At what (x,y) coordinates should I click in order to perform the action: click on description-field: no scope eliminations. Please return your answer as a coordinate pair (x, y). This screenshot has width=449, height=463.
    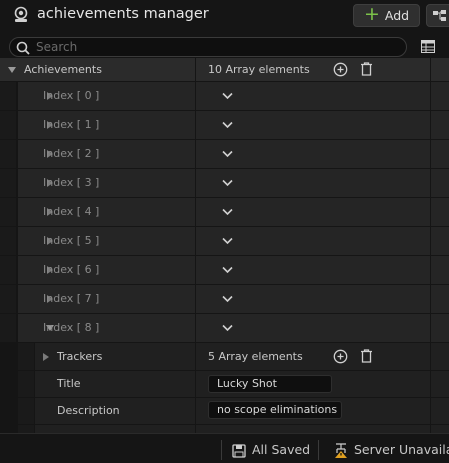
    Looking at the image, I should click on (275, 410).